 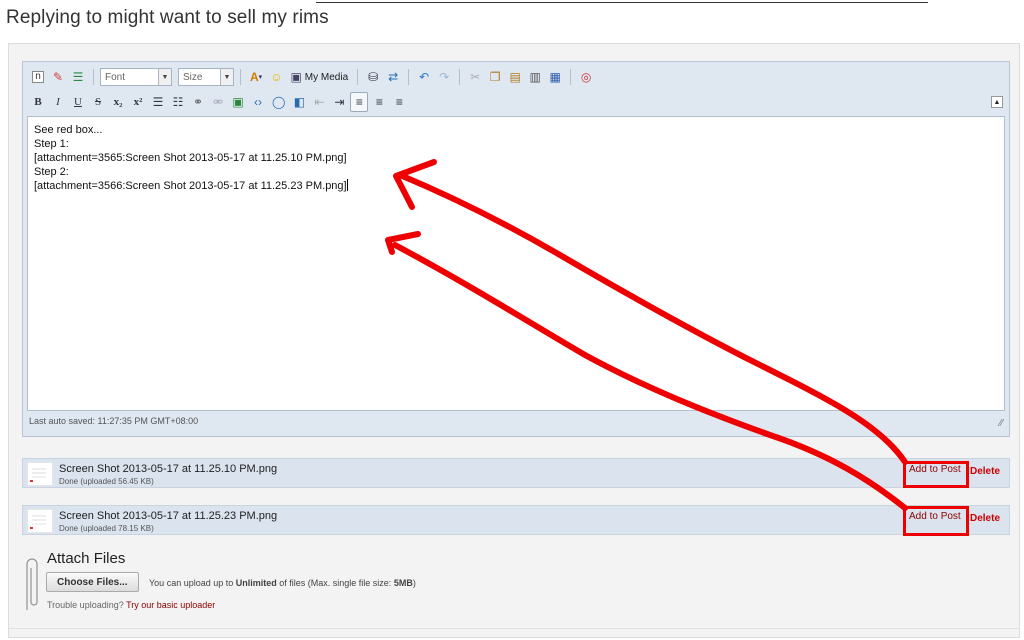 What do you see at coordinates (256, 77) in the screenshot?
I see `text-color-icon: A ▾` at bounding box center [256, 77].